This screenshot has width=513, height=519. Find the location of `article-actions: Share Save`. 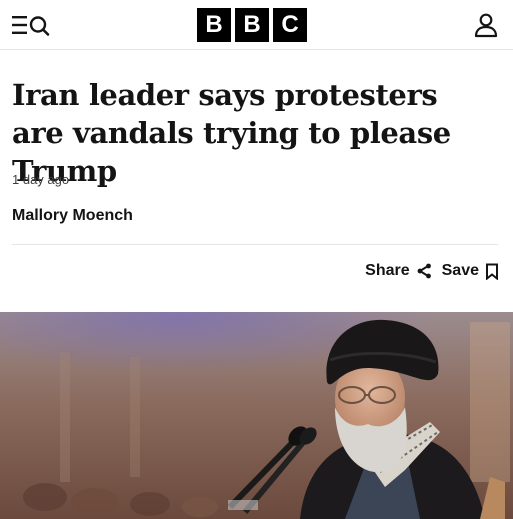

article-actions: Share Save is located at coordinates (432, 271).